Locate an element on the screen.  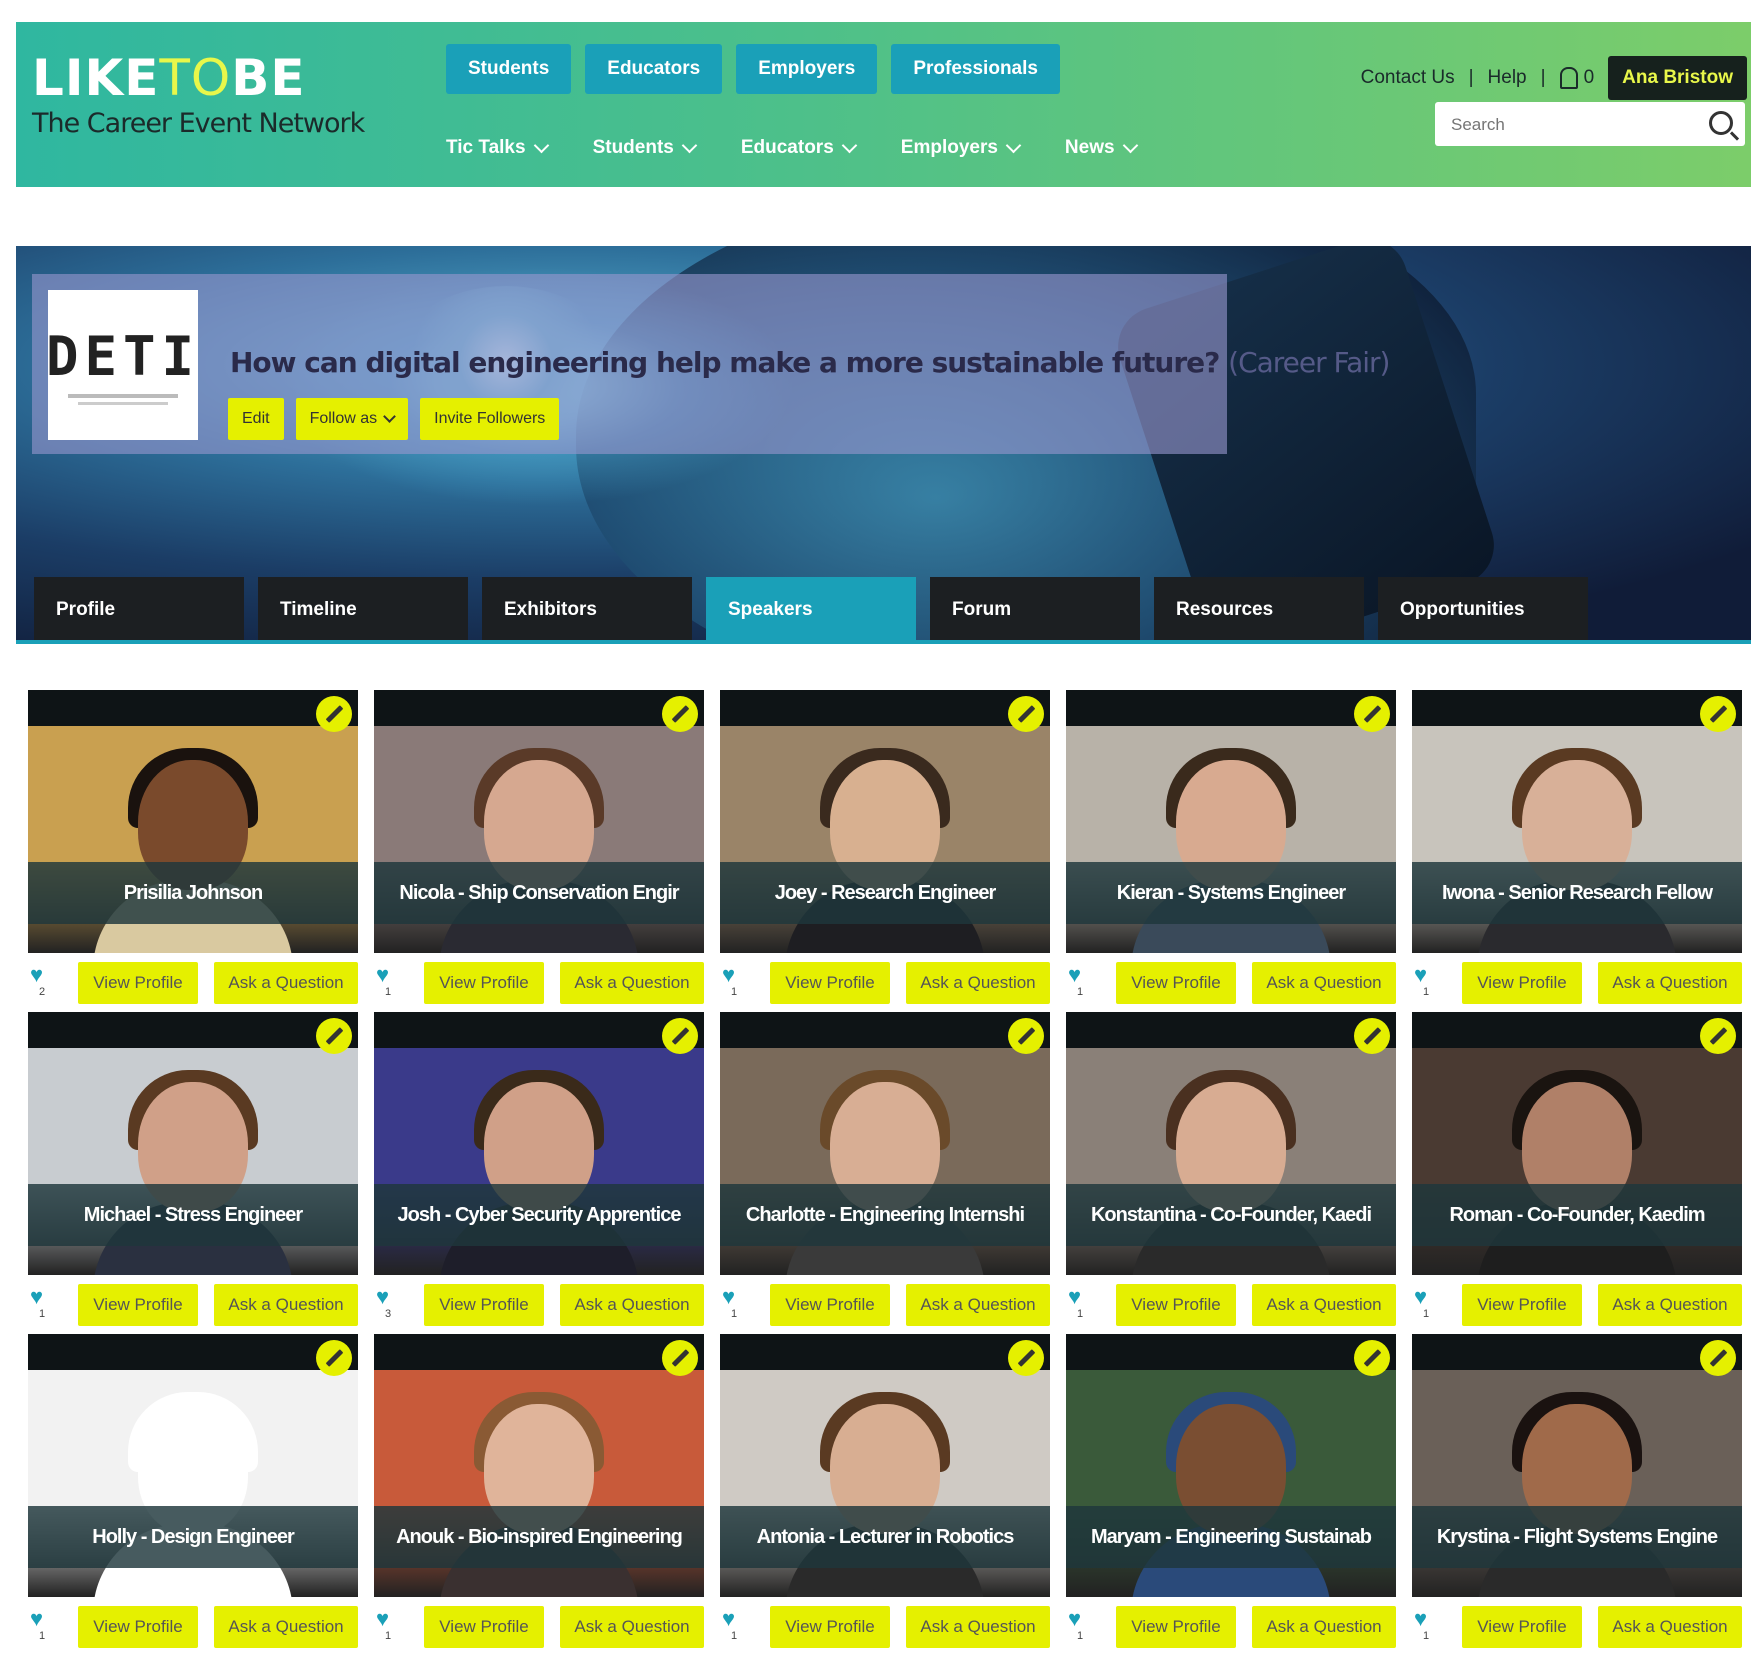
speaker-video-thumbnail: Michael - Stress Engineer is located at coordinates (193, 1143).